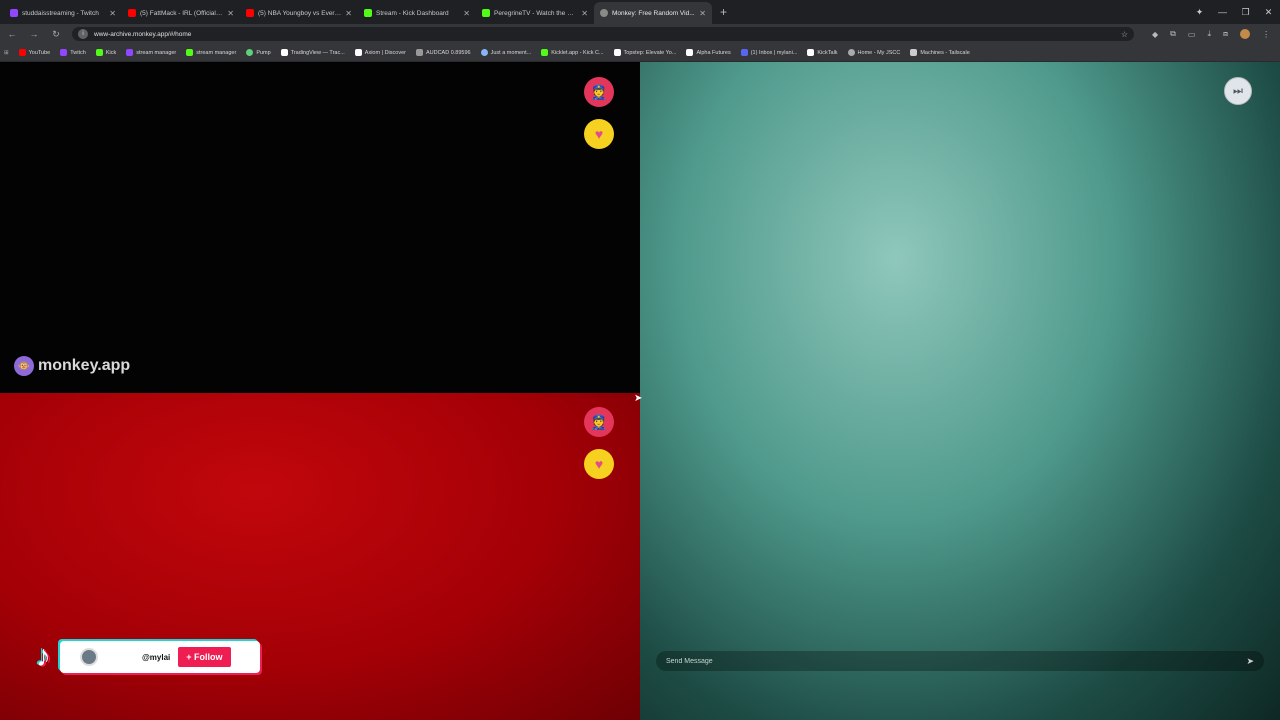 The width and height of the screenshot is (1280, 720). I want to click on tab-twitch: studdaisstreaming - Twitch ✕, so click(63, 13).